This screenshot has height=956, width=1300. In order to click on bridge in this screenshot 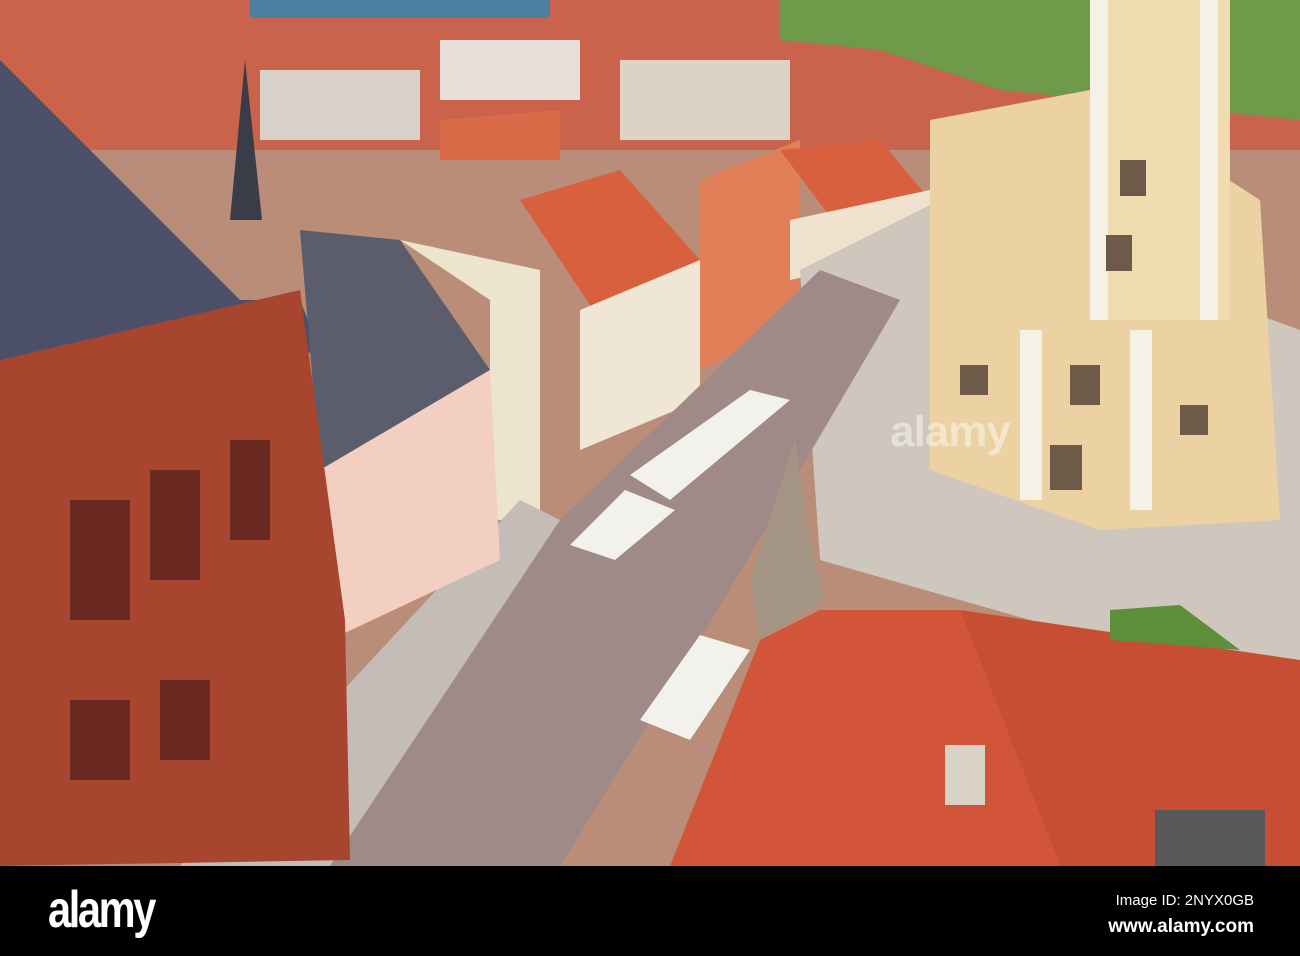, I will do `click(400, 9)`.